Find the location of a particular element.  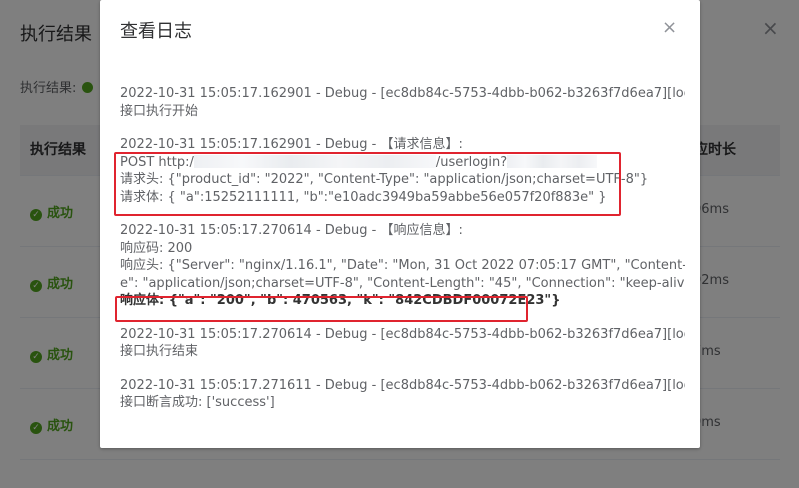

request-highlight-box is located at coordinates (367, 184).